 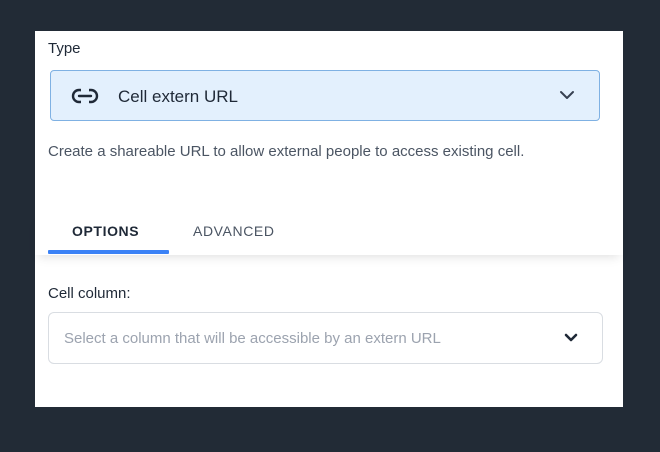 I want to click on type-dropdown-value: Cell extern URL, so click(x=178, y=96).